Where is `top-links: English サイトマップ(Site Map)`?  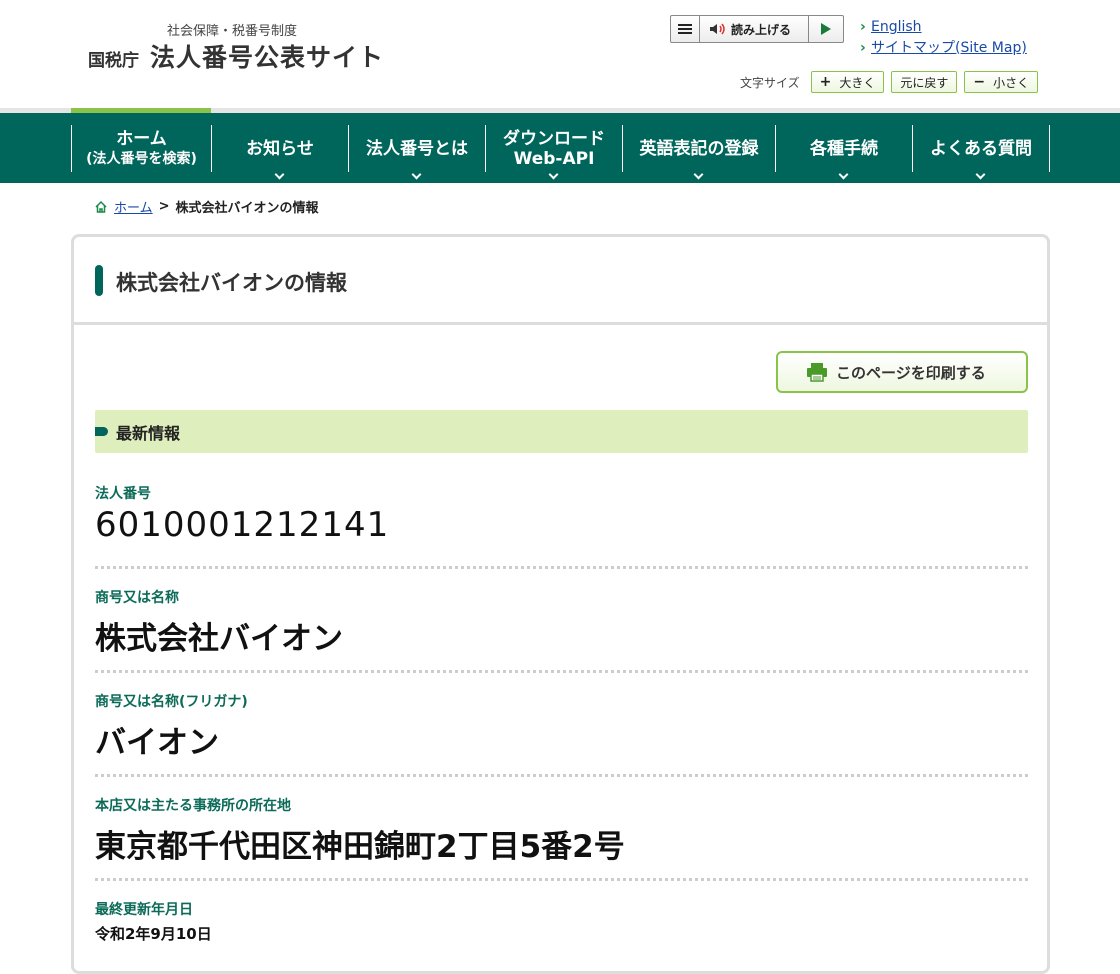
top-links: English サイトマップ(Site Map) is located at coordinates (943, 38).